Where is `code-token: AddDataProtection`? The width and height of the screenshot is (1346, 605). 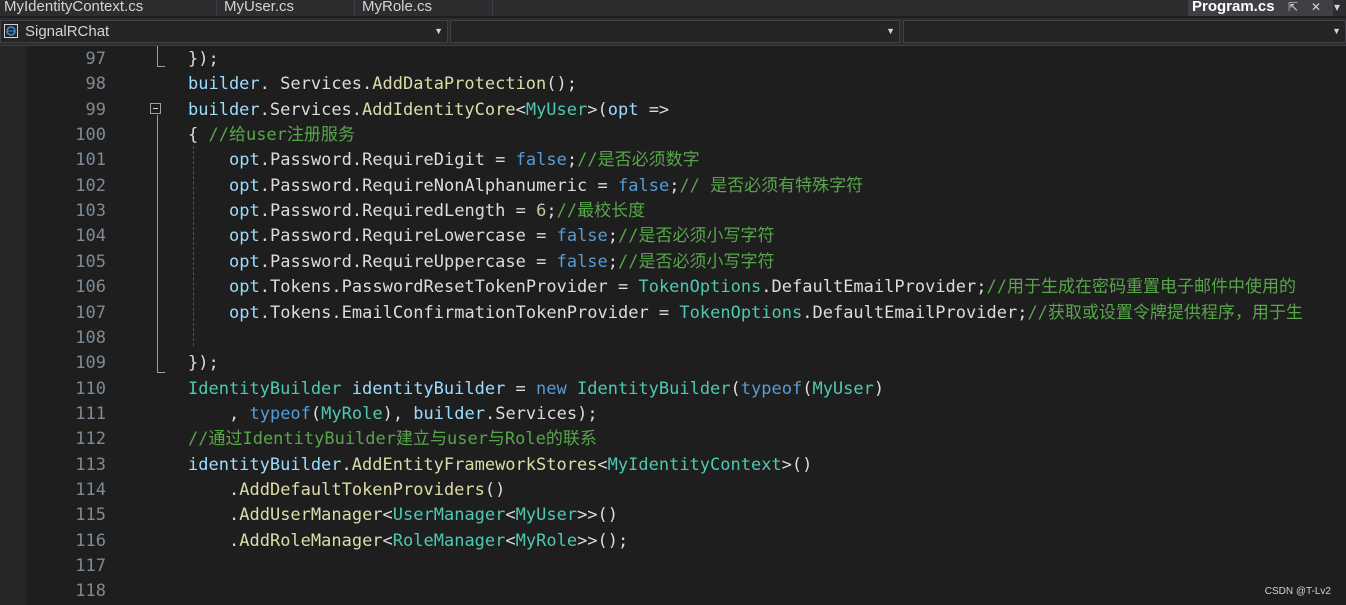 code-token: AddDataProtection is located at coordinates (459, 84).